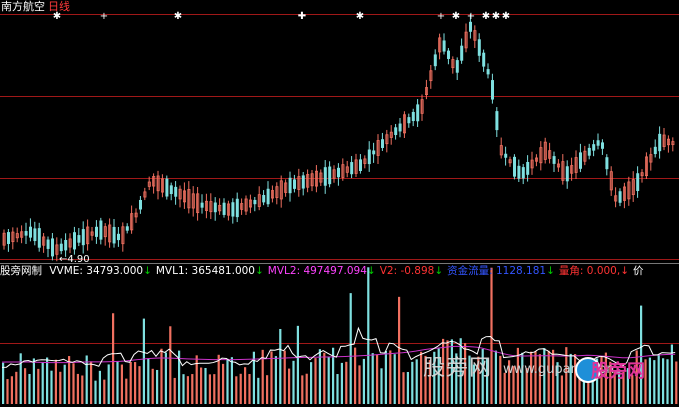  I want to click on asterisk-icon: +, so click(441, 16).